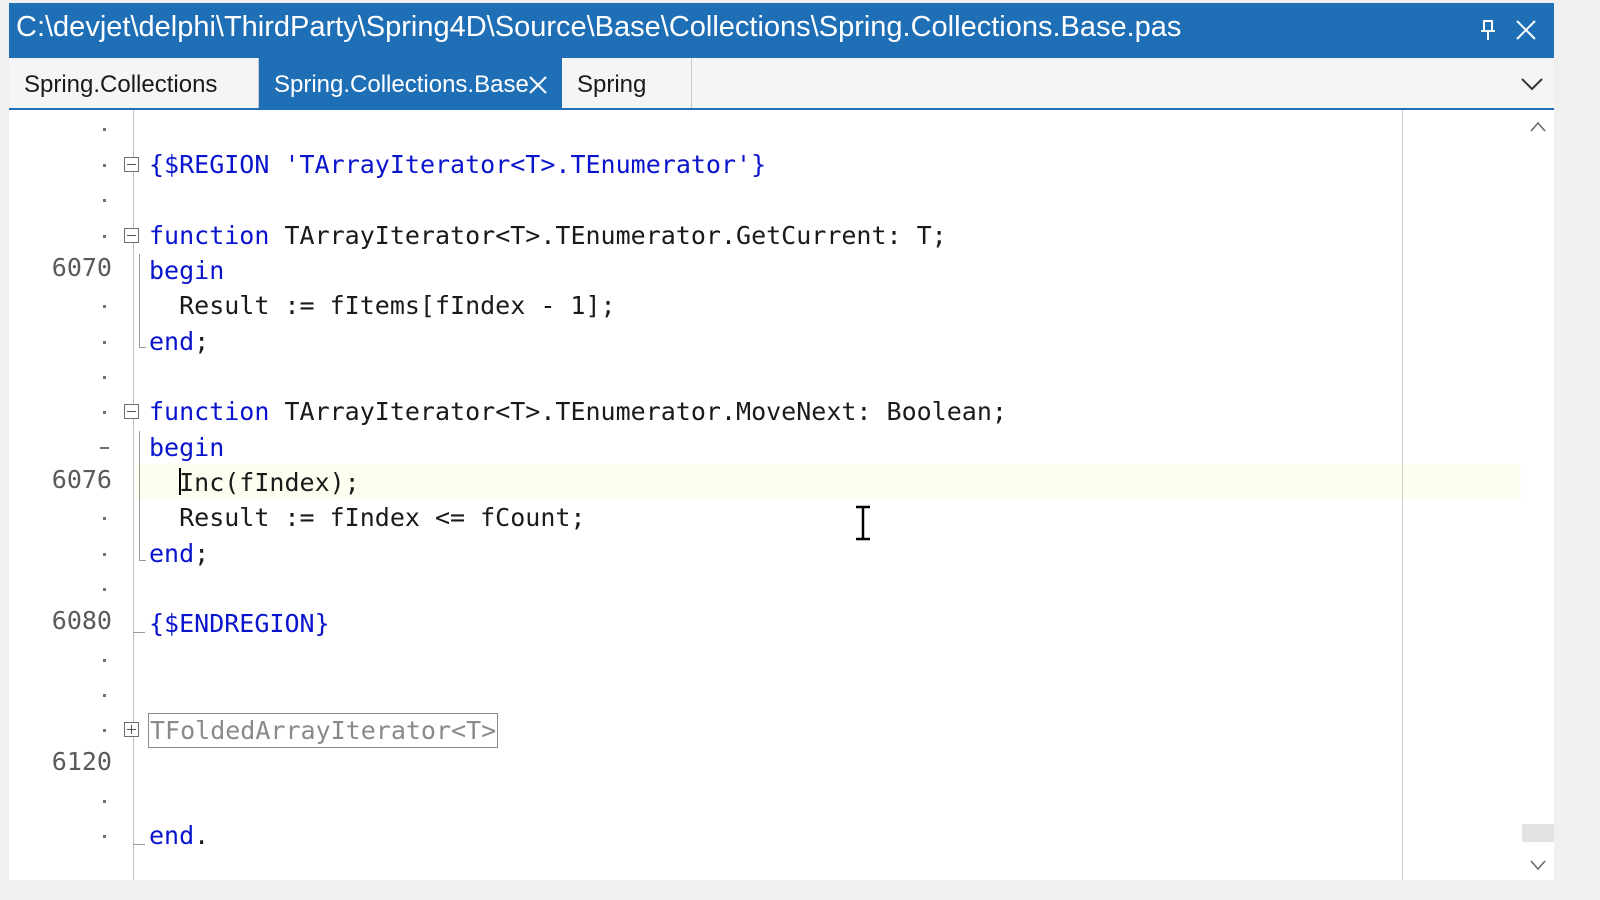  I want to click on code-line: end., so click(179, 835).